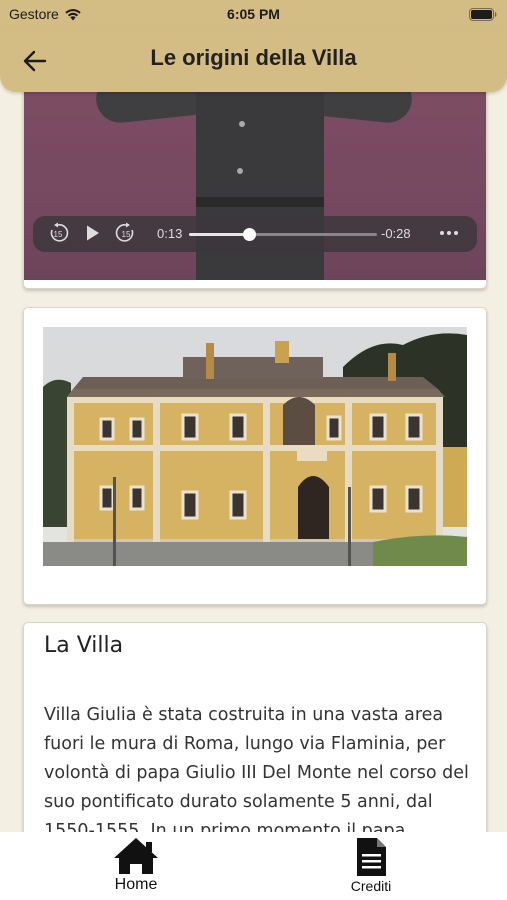 This screenshot has width=507, height=900. Describe the element at coordinates (219, 234) in the screenshot. I see `scrubber-progress` at that location.